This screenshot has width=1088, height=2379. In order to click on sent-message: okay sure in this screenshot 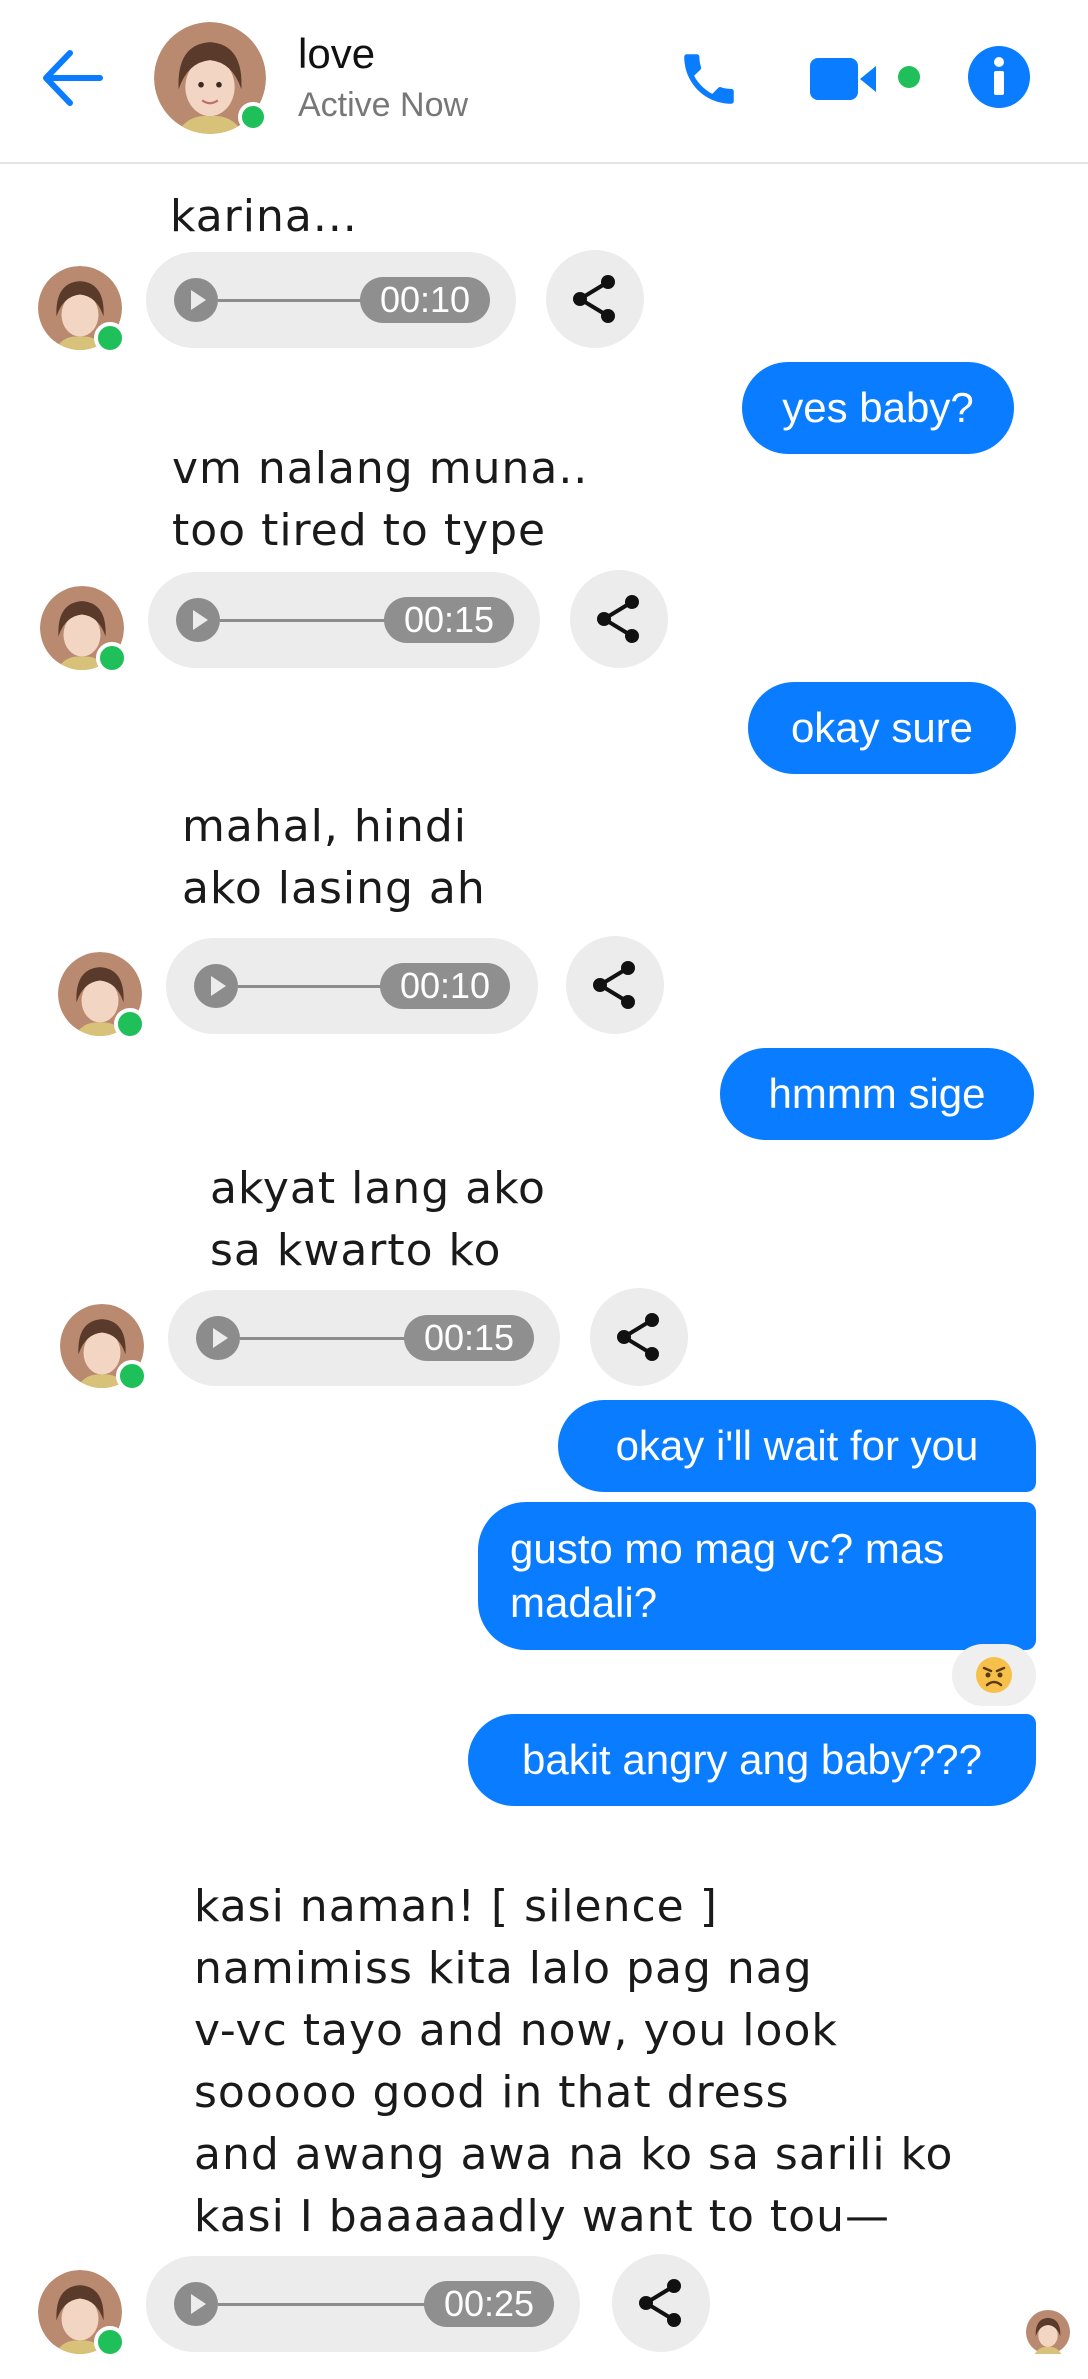, I will do `click(882, 728)`.